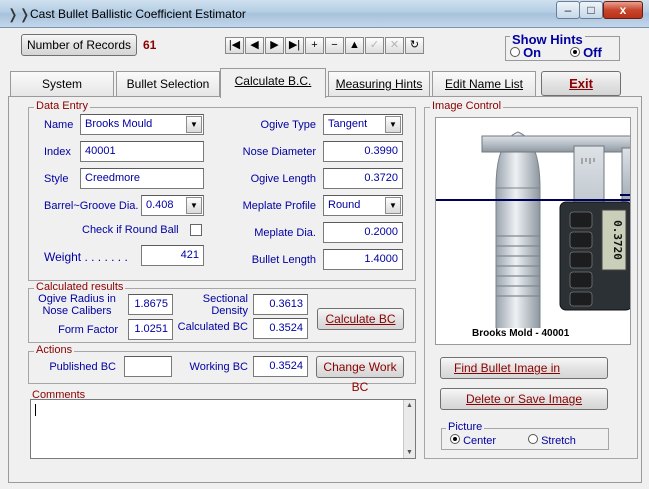 The height and width of the screenshot is (489, 649). Describe the element at coordinates (360, 375) in the screenshot. I see `change-work-bc-button: Change Work BC` at that location.